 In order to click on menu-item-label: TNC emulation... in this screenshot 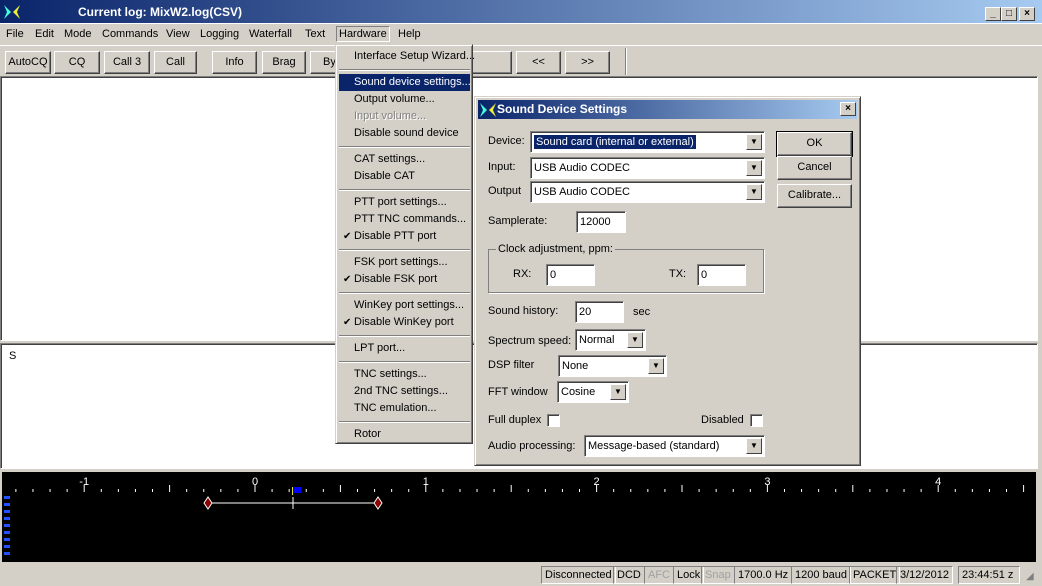, I will do `click(395, 408)`.